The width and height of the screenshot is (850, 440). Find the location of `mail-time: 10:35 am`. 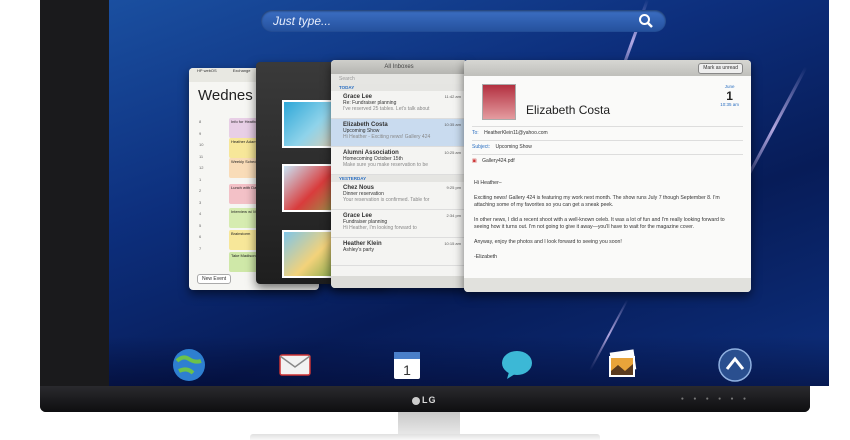

mail-time: 10:35 am is located at coordinates (452, 124).